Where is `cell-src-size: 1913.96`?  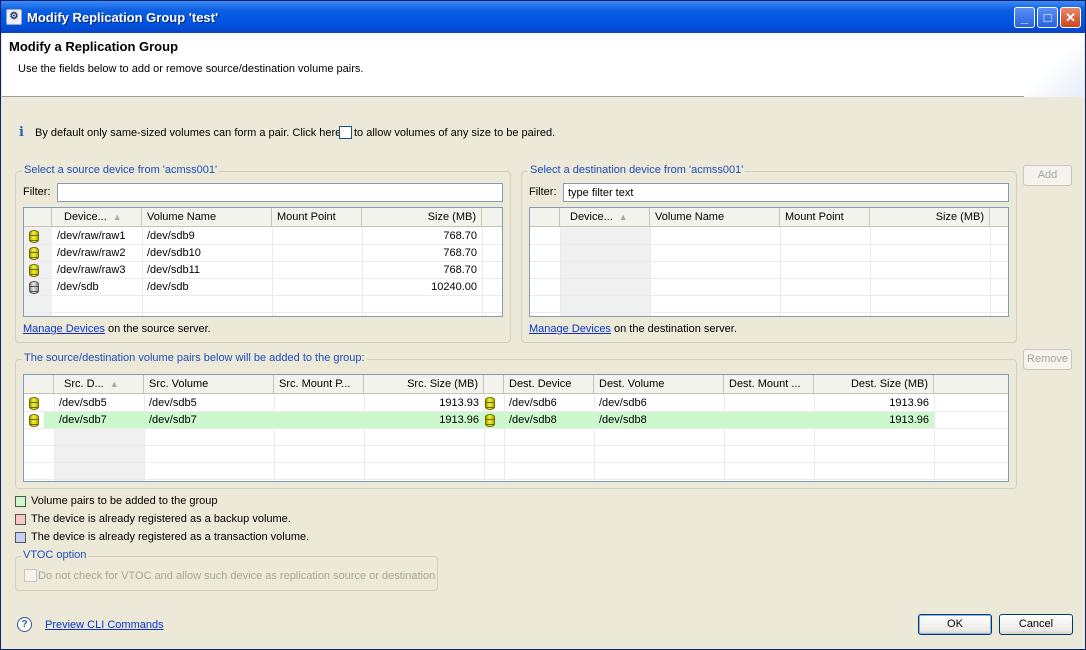 cell-src-size: 1913.96 is located at coordinates (459, 420).